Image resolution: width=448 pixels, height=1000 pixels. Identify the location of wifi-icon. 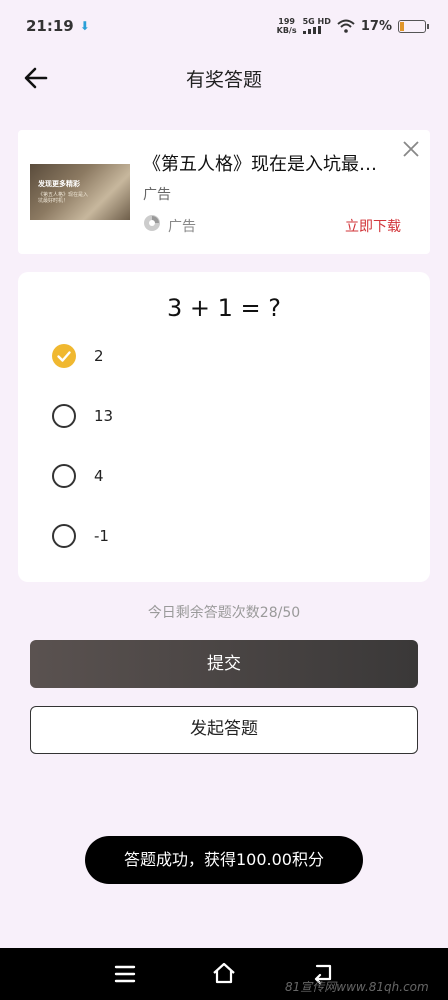
(346, 26).